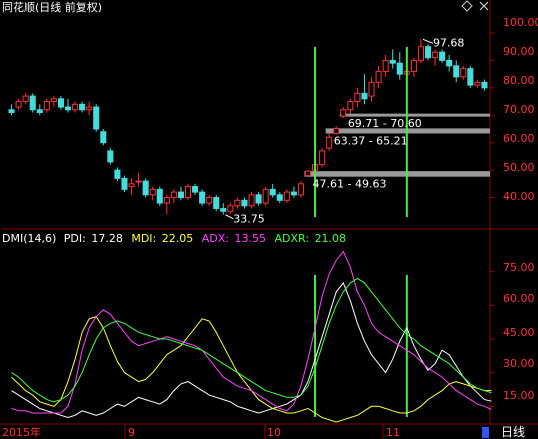  I want to click on close-icon, so click(484, 6).